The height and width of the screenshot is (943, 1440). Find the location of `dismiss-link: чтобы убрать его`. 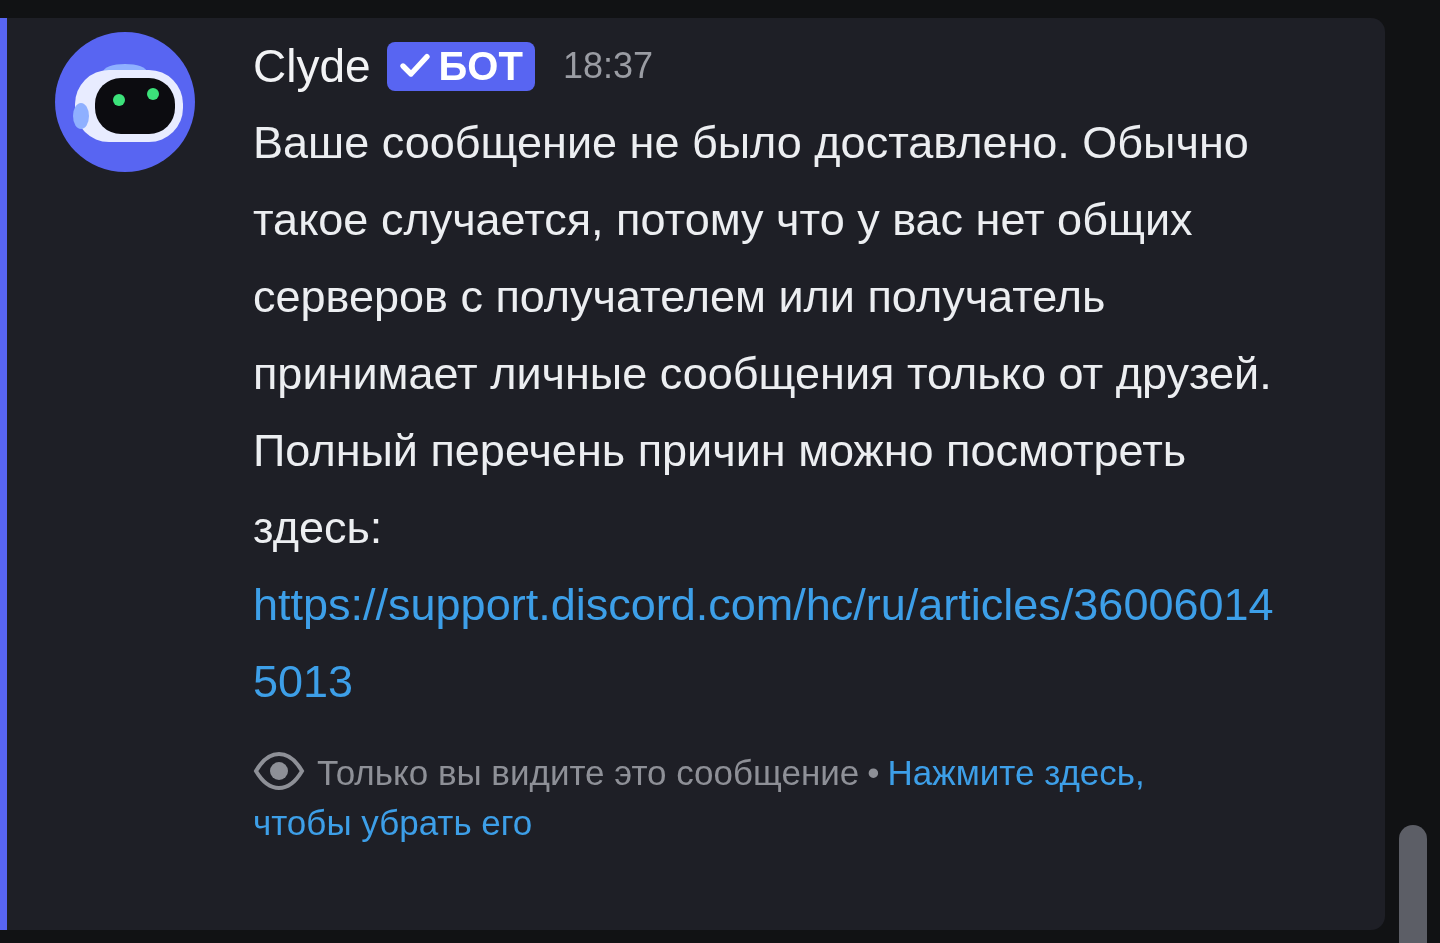

dismiss-link: чтобы убрать его is located at coordinates (393, 822).